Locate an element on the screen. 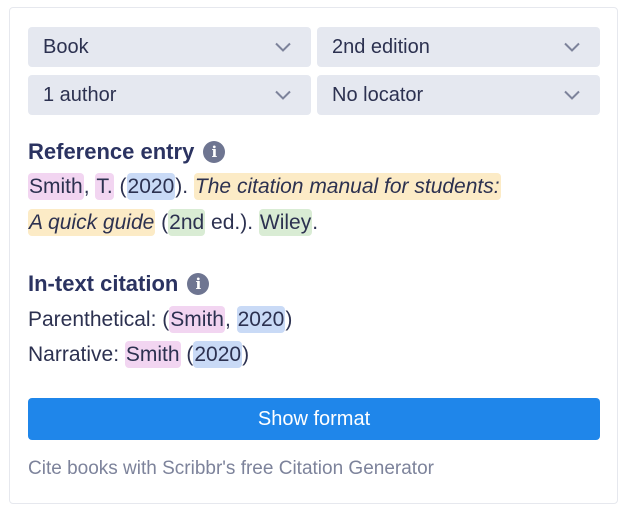 The image size is (623, 514). locator-select: No locator is located at coordinates (458, 95).